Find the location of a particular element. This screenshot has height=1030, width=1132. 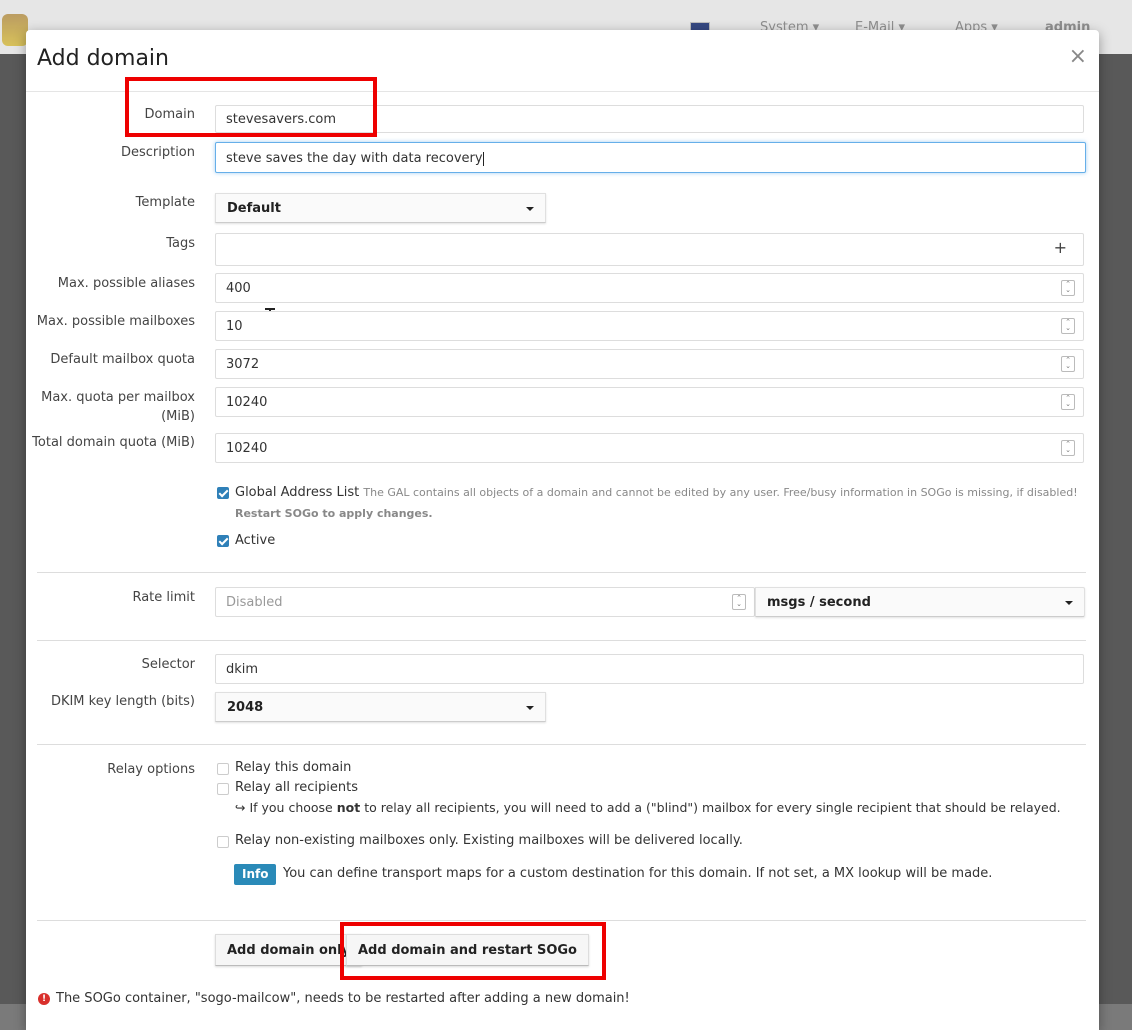

template-label: Template is located at coordinates (165, 202).